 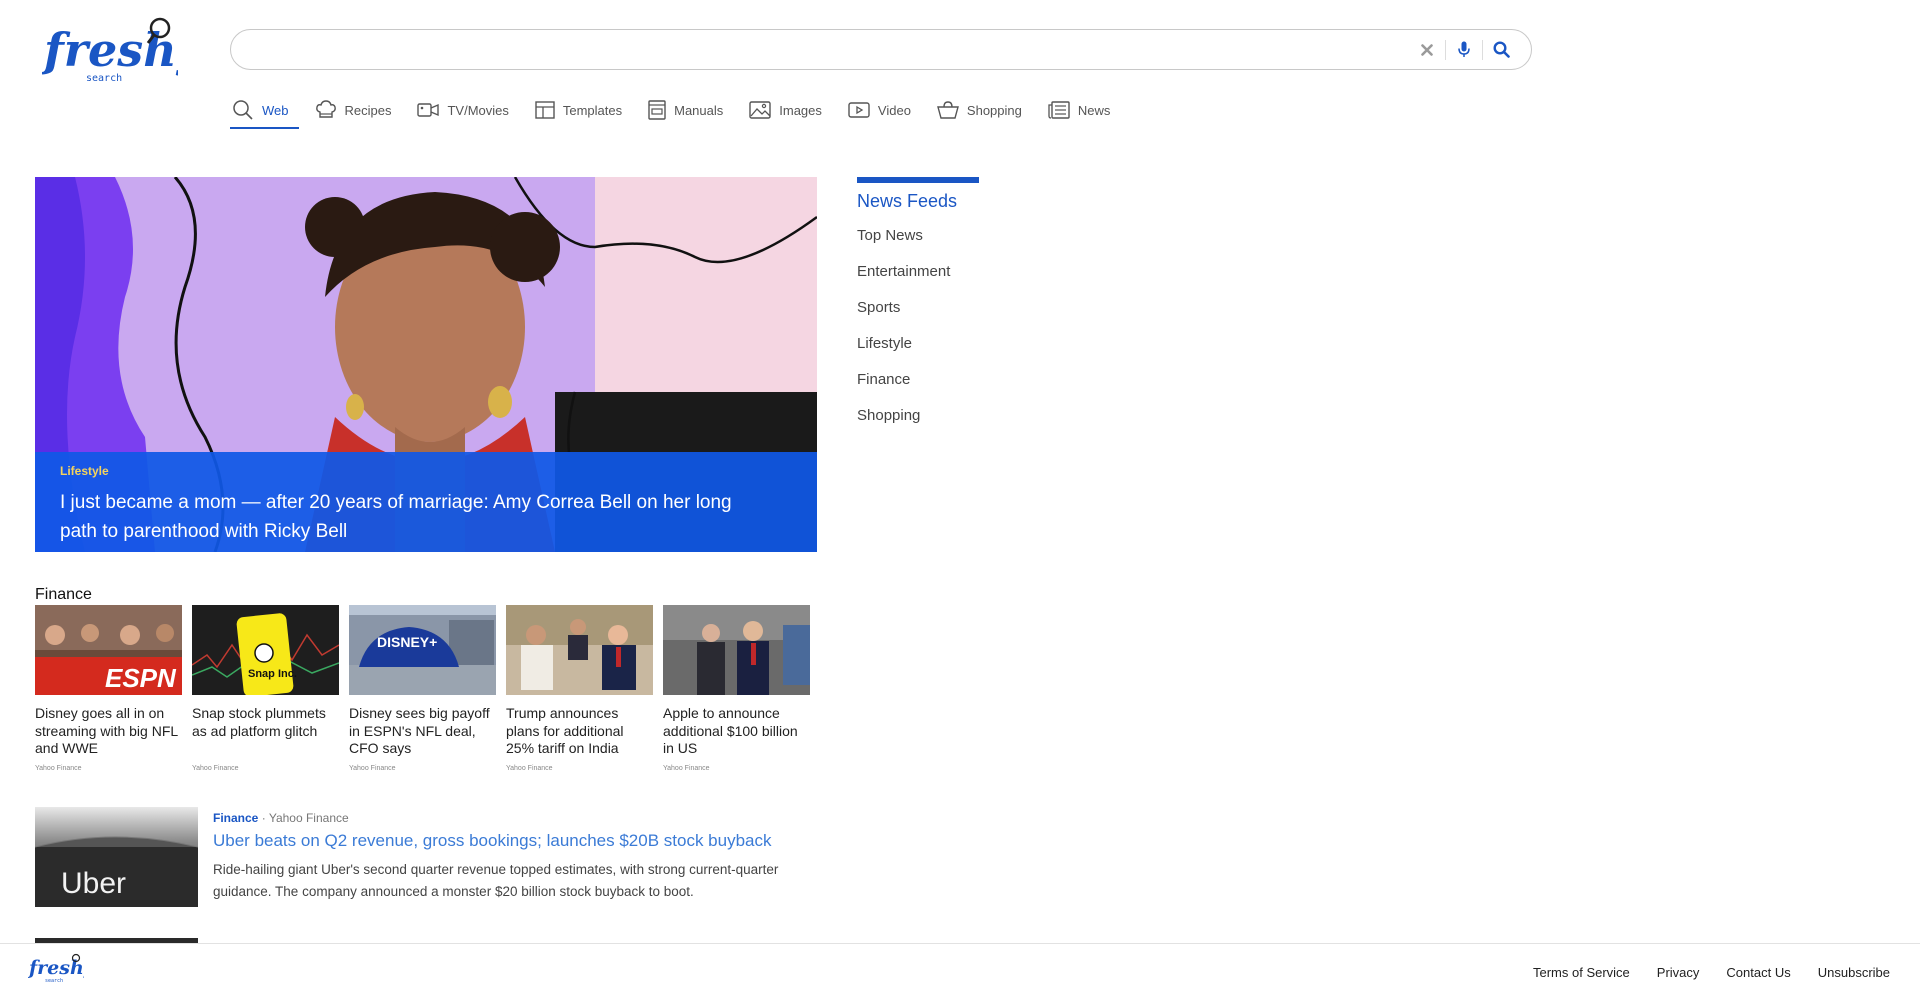 I want to click on feeds-accent-bar, so click(x=918, y=180).